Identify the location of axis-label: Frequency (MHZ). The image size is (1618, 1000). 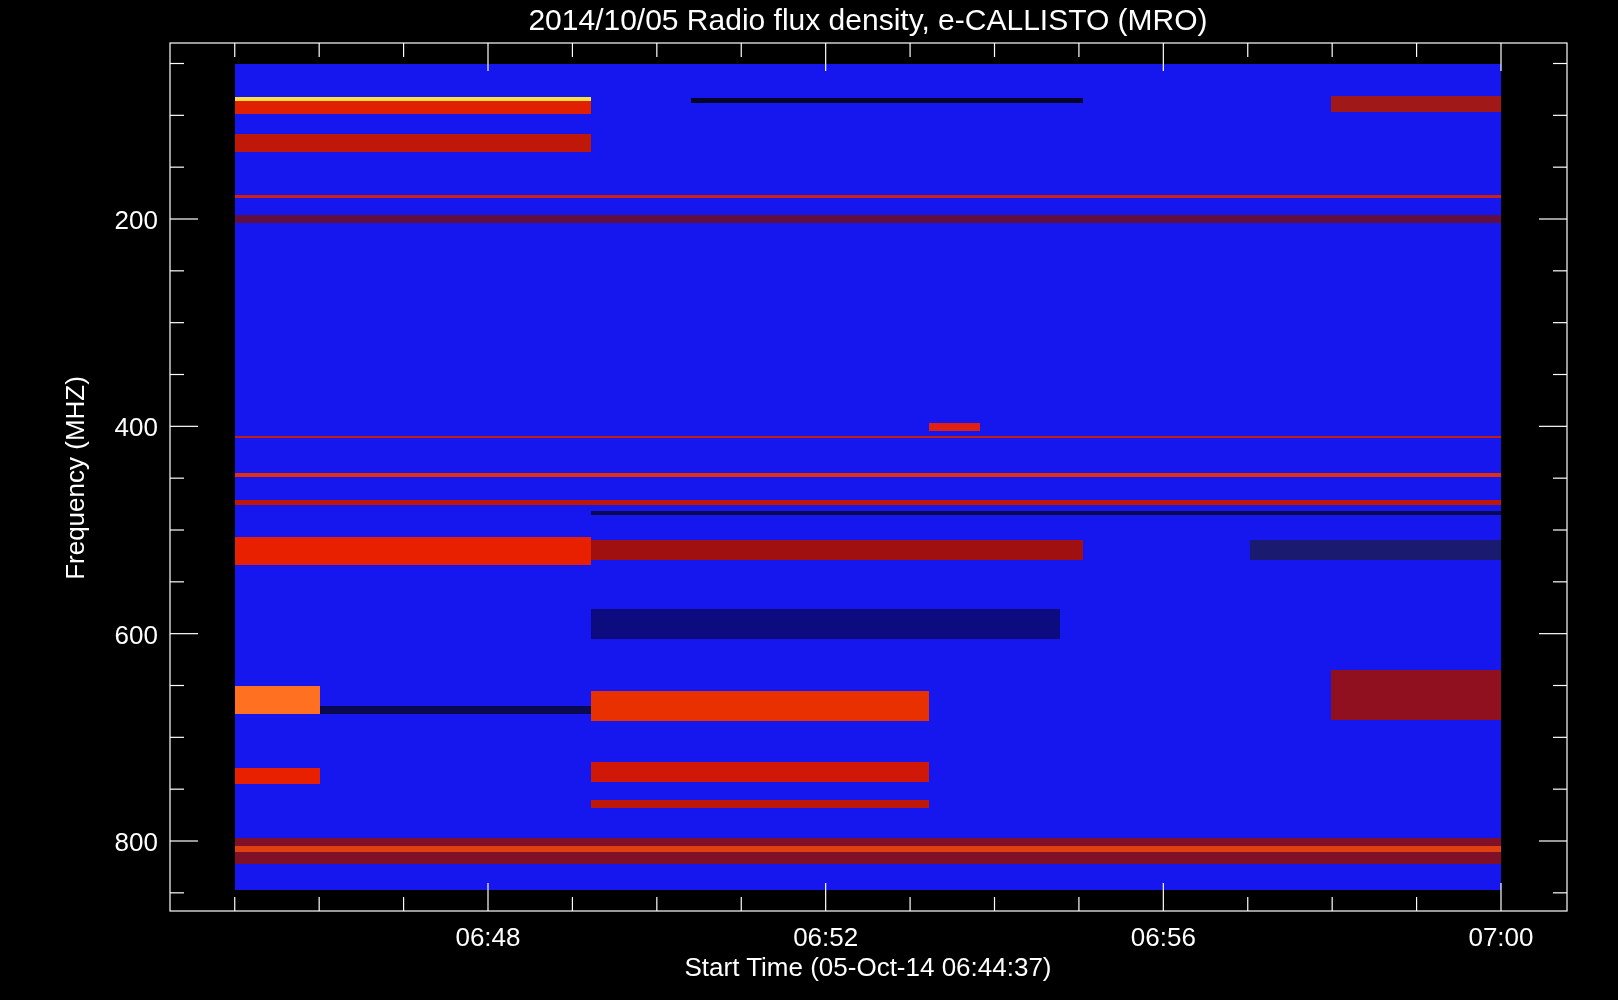
(75, 478).